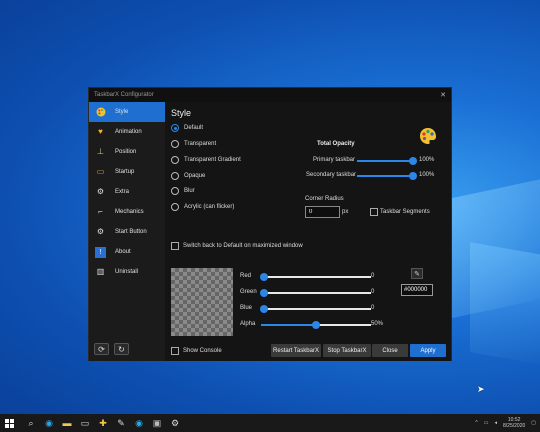 This screenshot has width=540, height=432. What do you see at coordinates (476, 423) in the screenshot?
I see `tray-chevron-icon: ^` at bounding box center [476, 423].